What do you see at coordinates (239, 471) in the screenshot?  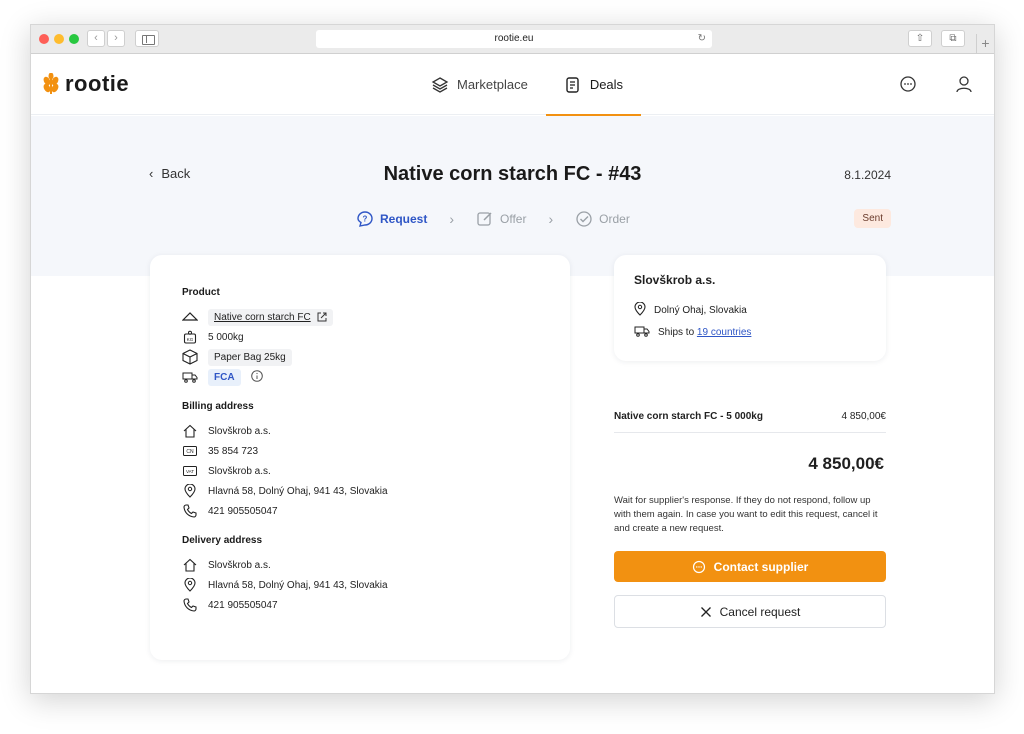 I see `billing-vat: Slovškrob a.s.` at bounding box center [239, 471].